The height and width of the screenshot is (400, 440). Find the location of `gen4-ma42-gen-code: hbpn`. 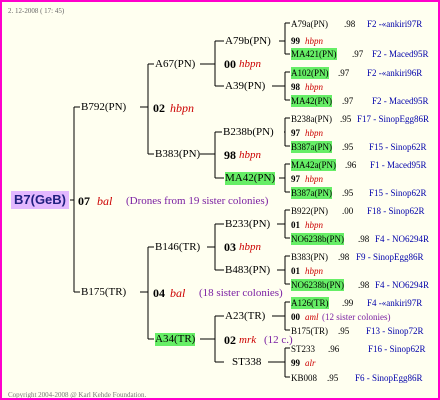

gen4-ma42-gen-code: hbpn is located at coordinates (314, 179).